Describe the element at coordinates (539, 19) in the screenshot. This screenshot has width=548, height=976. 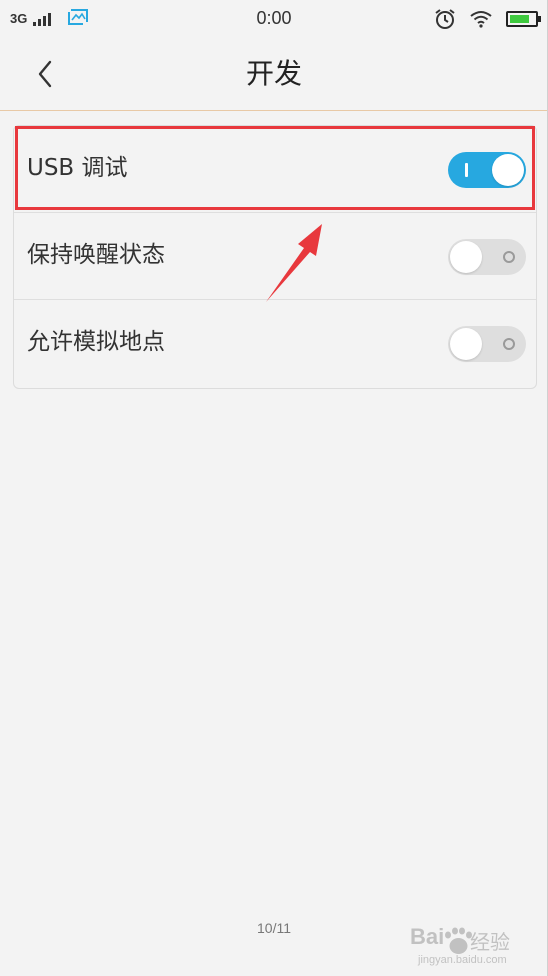
I see `battery-cap` at that location.